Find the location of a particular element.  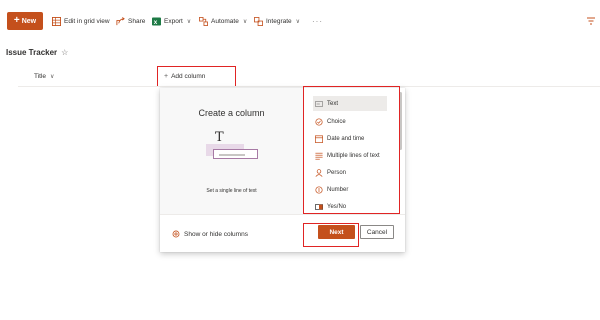

edit-grid-label: Edit in grid view is located at coordinates (87, 21).